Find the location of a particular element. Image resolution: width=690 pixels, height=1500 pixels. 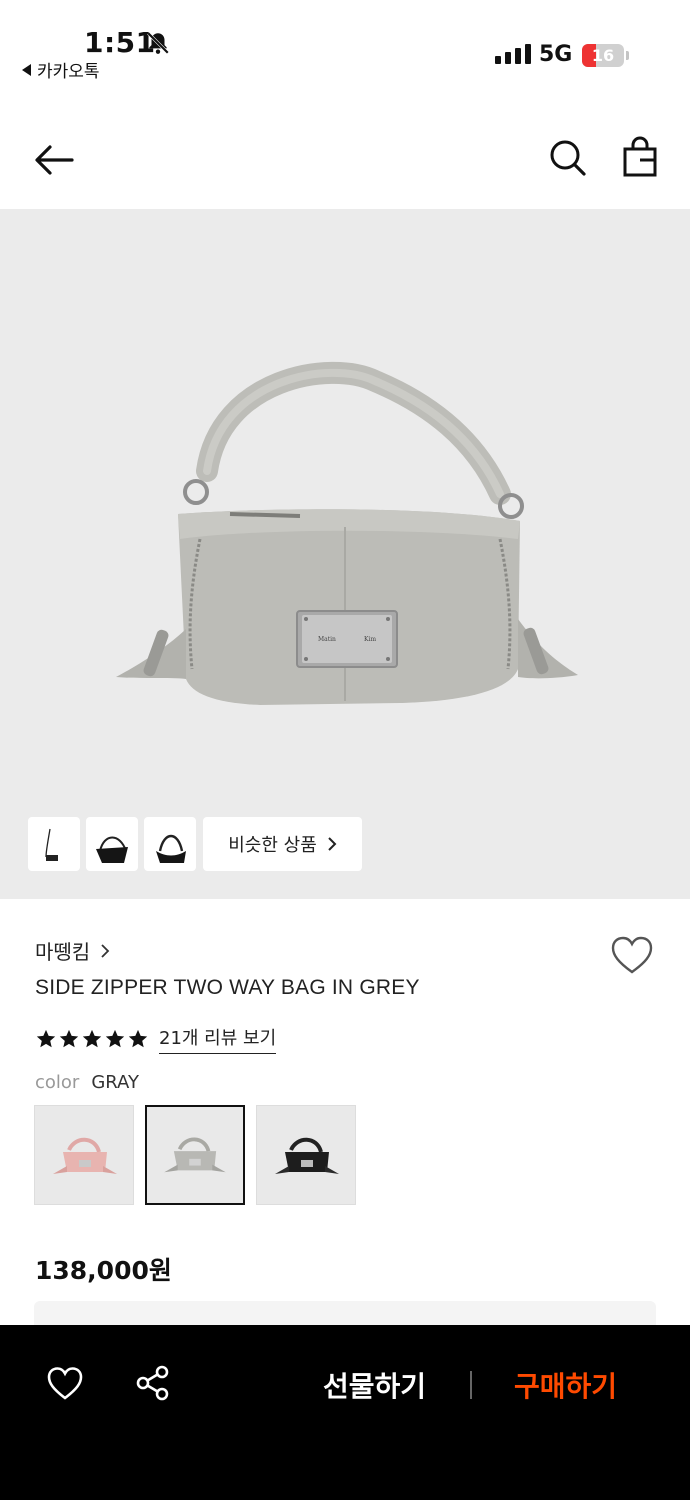

star-rating is located at coordinates (92, 1039).